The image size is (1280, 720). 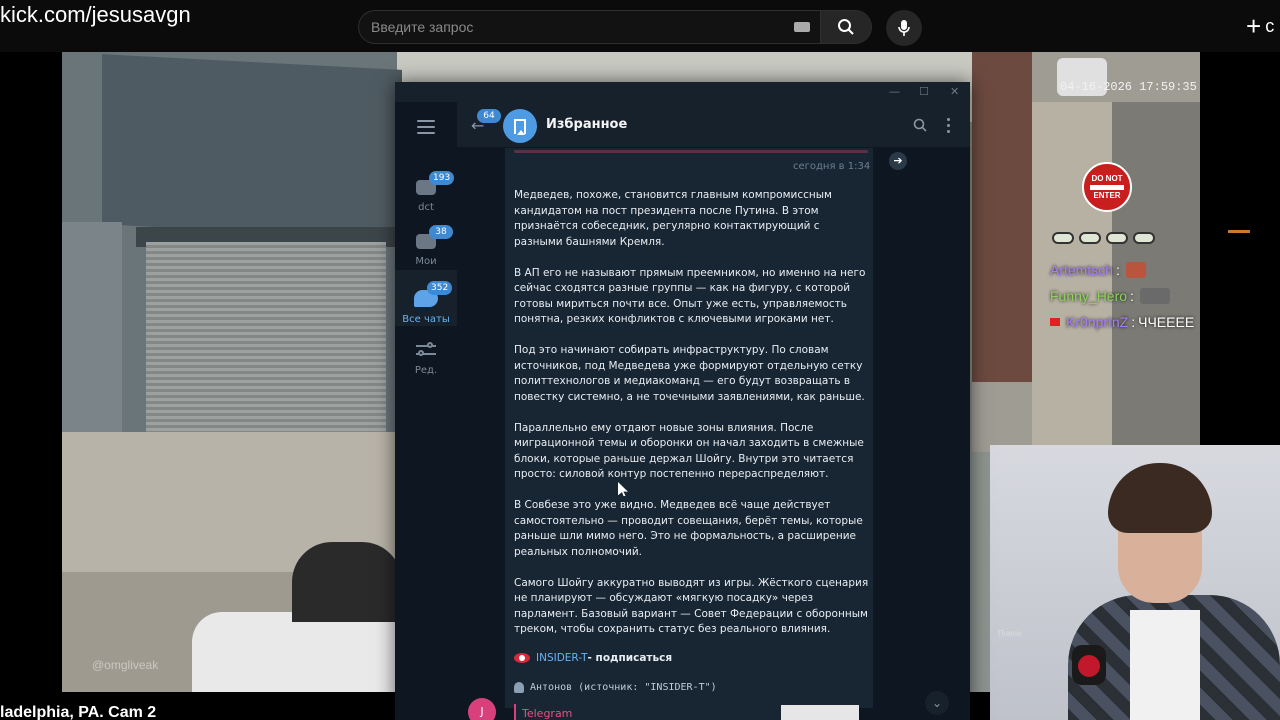 I want to click on unread-badge: 193, so click(x=442, y=178).